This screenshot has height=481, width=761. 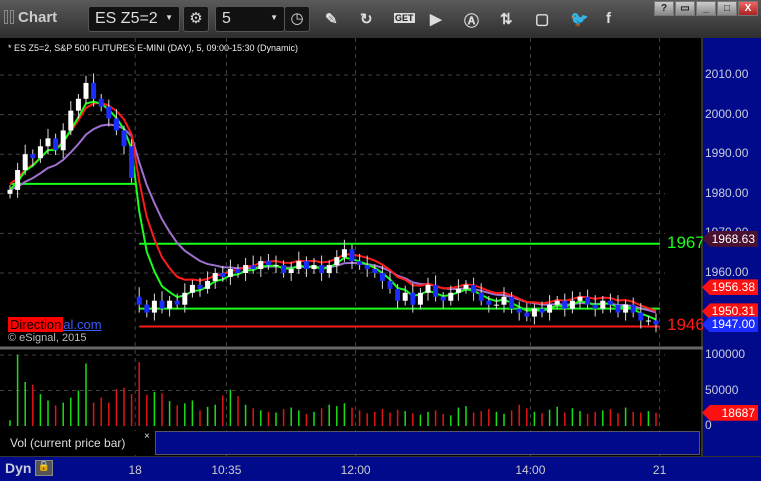 What do you see at coordinates (659, 470) in the screenshot?
I see `time-tick-label: 21` at bounding box center [659, 470].